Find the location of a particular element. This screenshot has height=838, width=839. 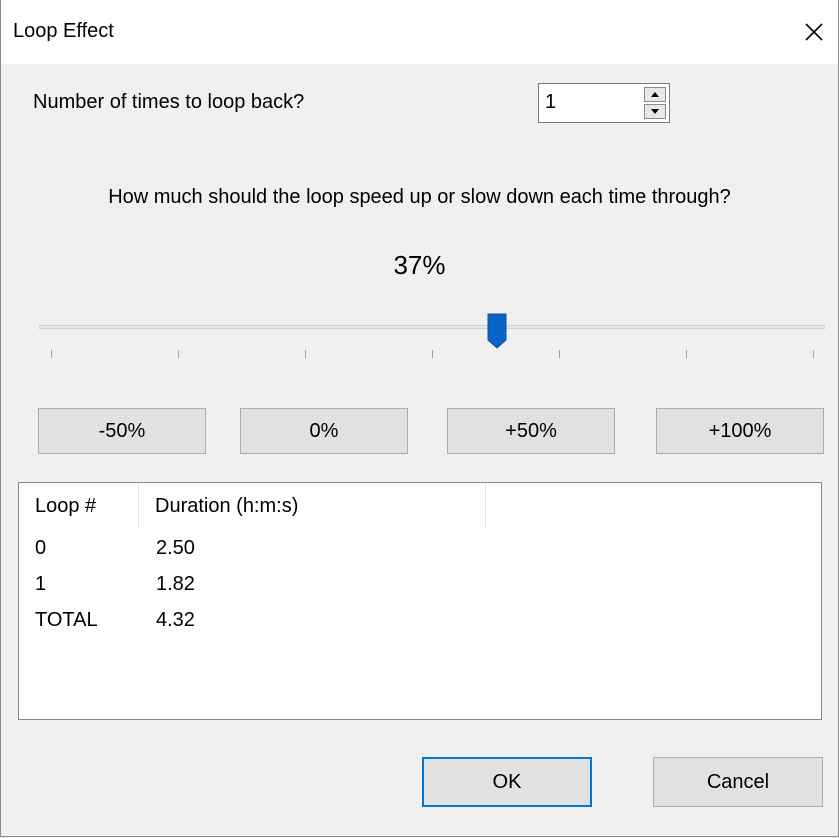

title-bar: Loop Effect is located at coordinates (419, 32).